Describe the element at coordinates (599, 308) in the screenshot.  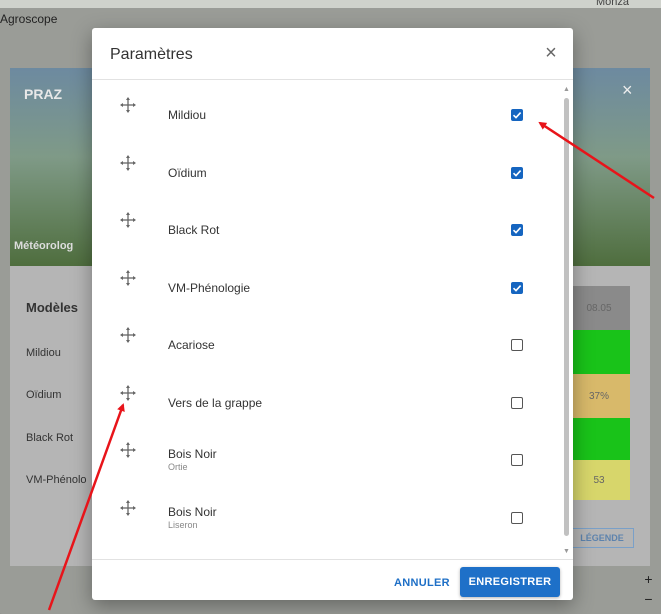
I see `date-cell: 08.05` at that location.